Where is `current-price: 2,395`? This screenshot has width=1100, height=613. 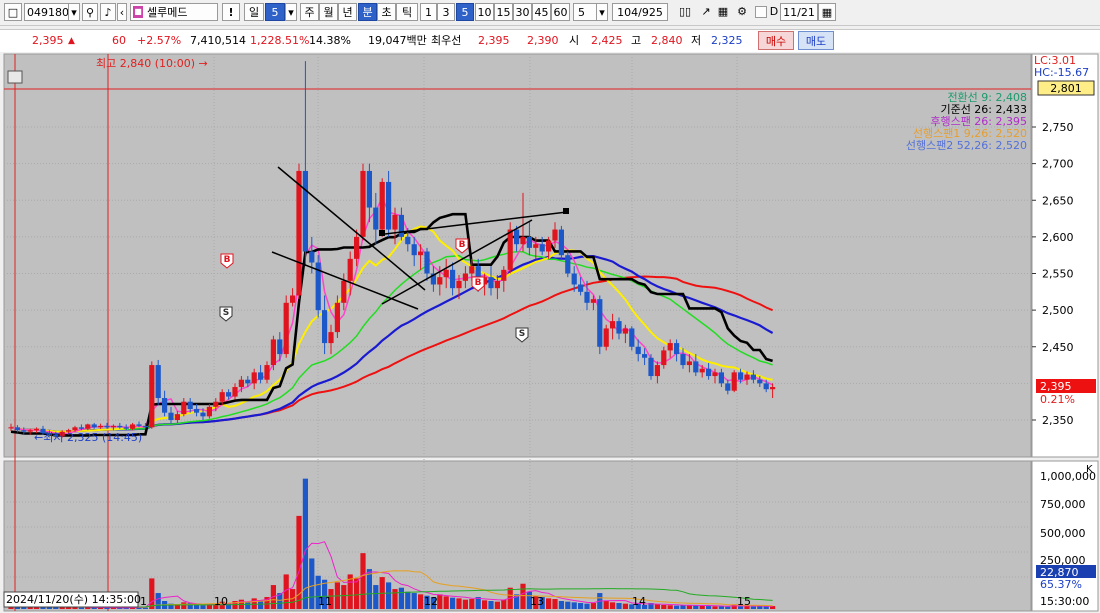 current-price: 2,395 is located at coordinates (48, 40).